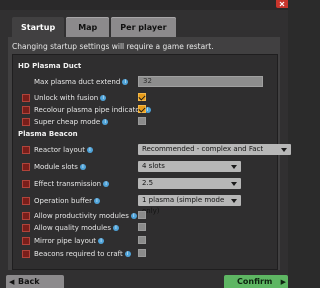  I want to click on dropdown-value: Recommended - complex and Fact, so click(203, 149).